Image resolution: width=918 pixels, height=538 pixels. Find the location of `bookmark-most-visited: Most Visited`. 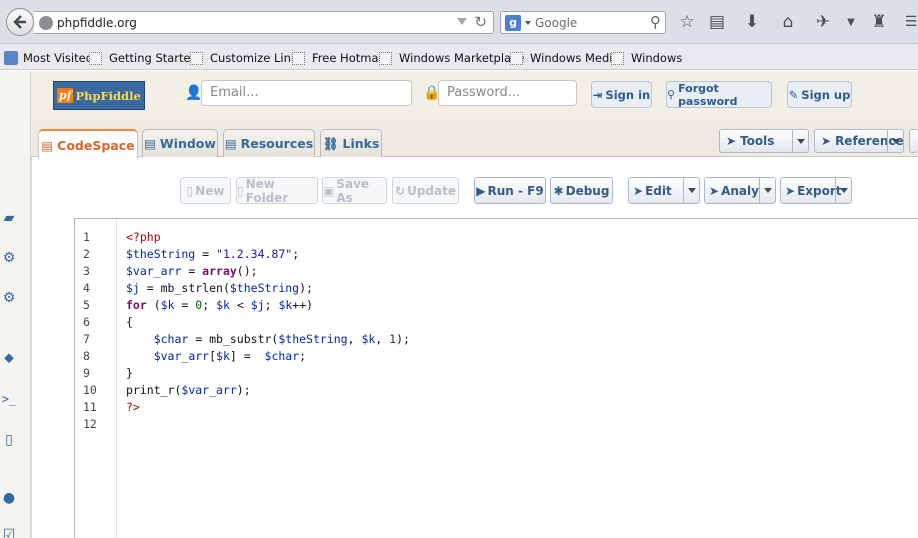

bookmark-most-visited: Most Visited is located at coordinates (48, 58).